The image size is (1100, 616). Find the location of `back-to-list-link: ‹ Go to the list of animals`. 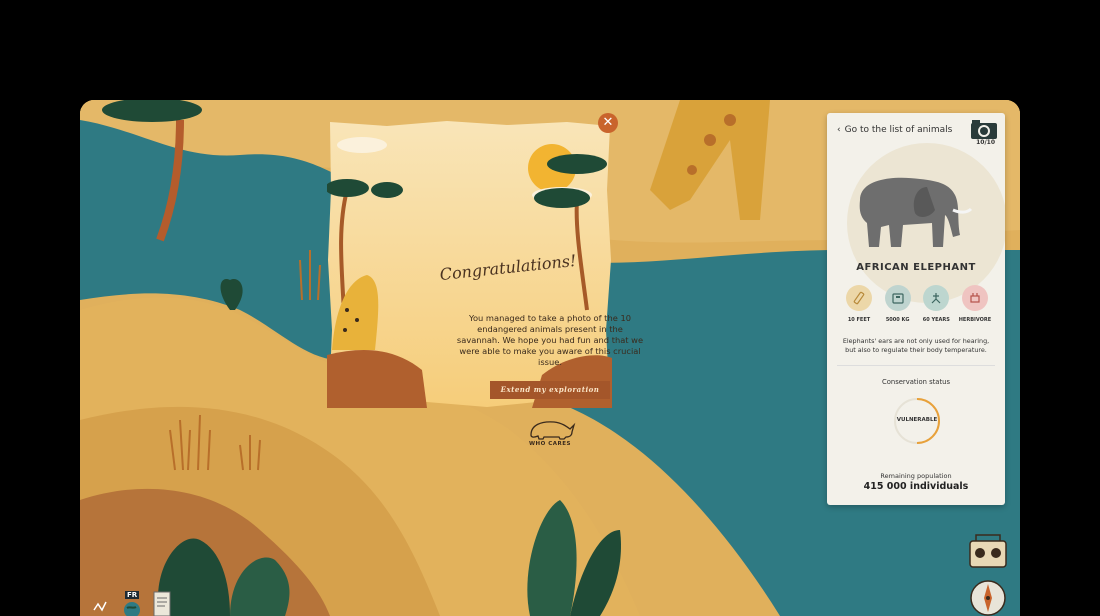

back-to-list-link: ‹ Go to the list of animals is located at coordinates (894, 130).